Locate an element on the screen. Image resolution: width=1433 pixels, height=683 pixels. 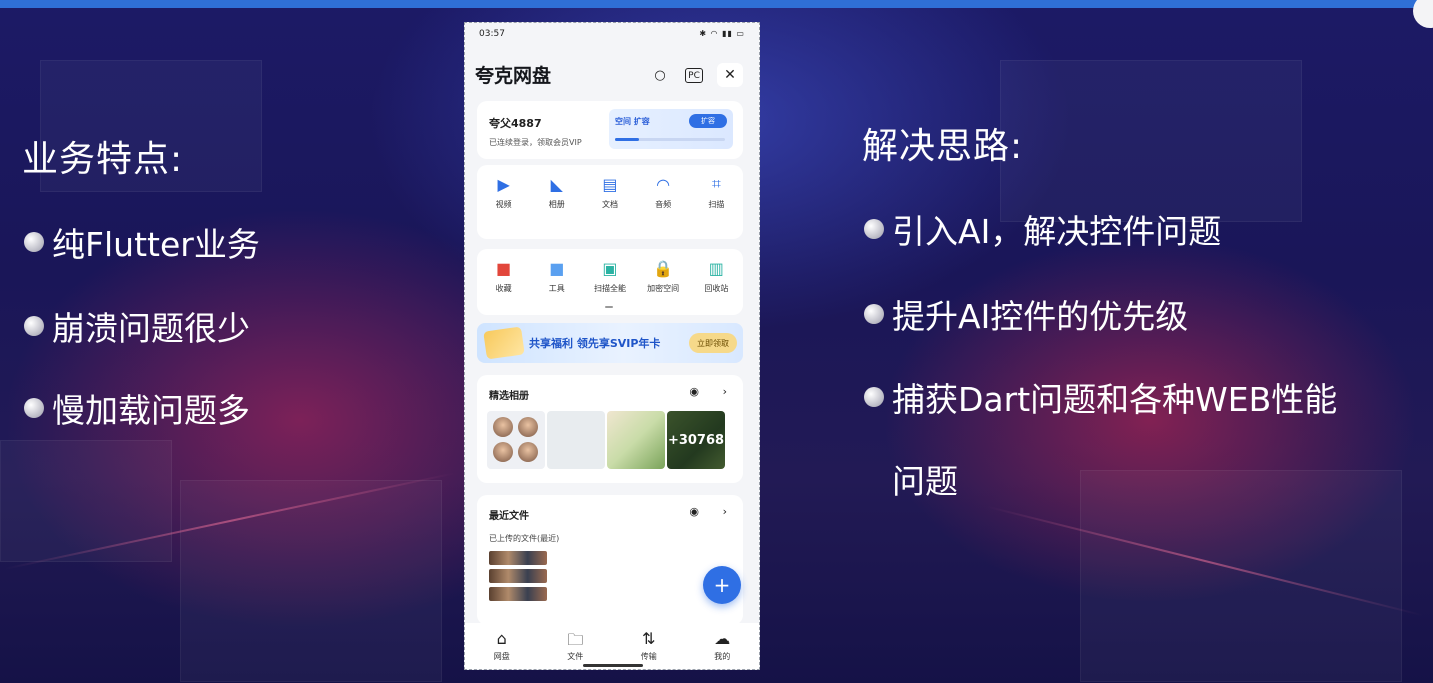
home-icon: ⌂ is located at coordinates (501, 638).